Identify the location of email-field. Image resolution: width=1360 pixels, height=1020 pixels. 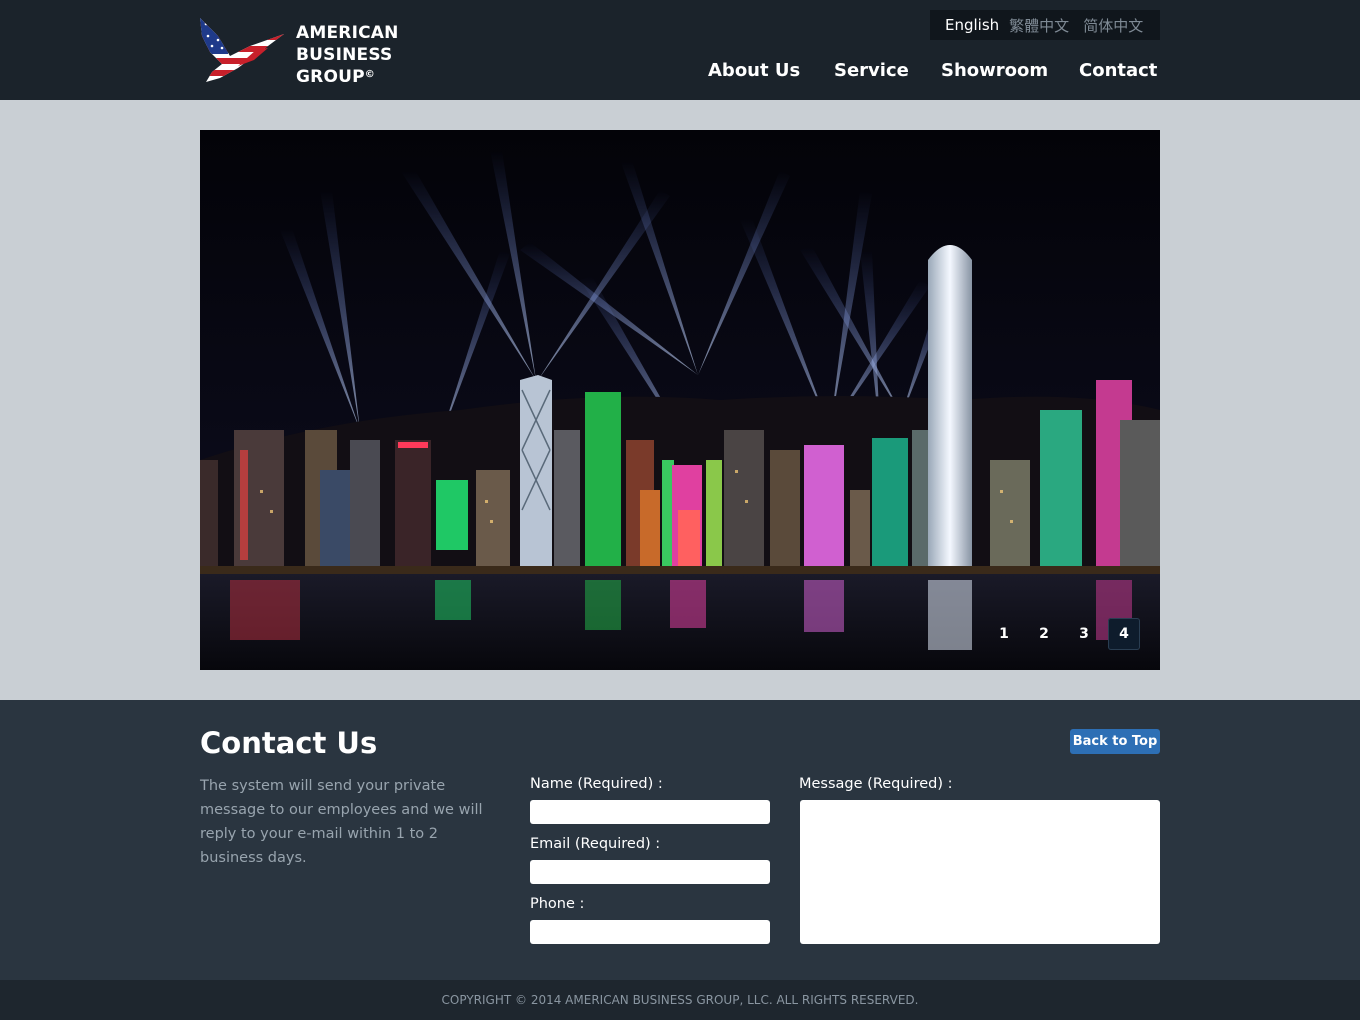
(650, 872).